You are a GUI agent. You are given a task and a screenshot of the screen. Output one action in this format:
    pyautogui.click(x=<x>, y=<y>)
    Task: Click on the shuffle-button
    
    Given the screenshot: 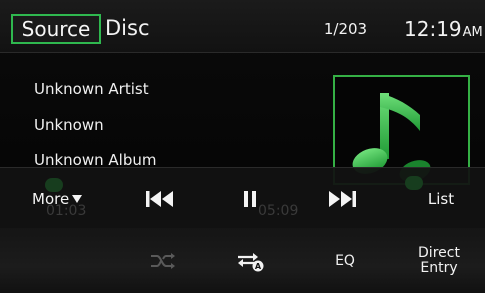 What is the action you would take?
    pyautogui.click(x=163, y=260)
    